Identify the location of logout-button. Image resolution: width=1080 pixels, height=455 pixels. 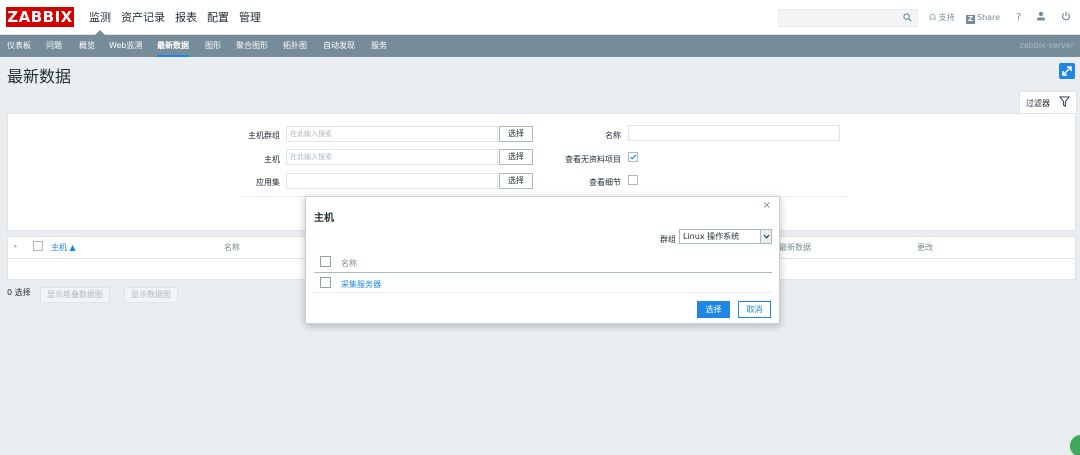
(1066, 17).